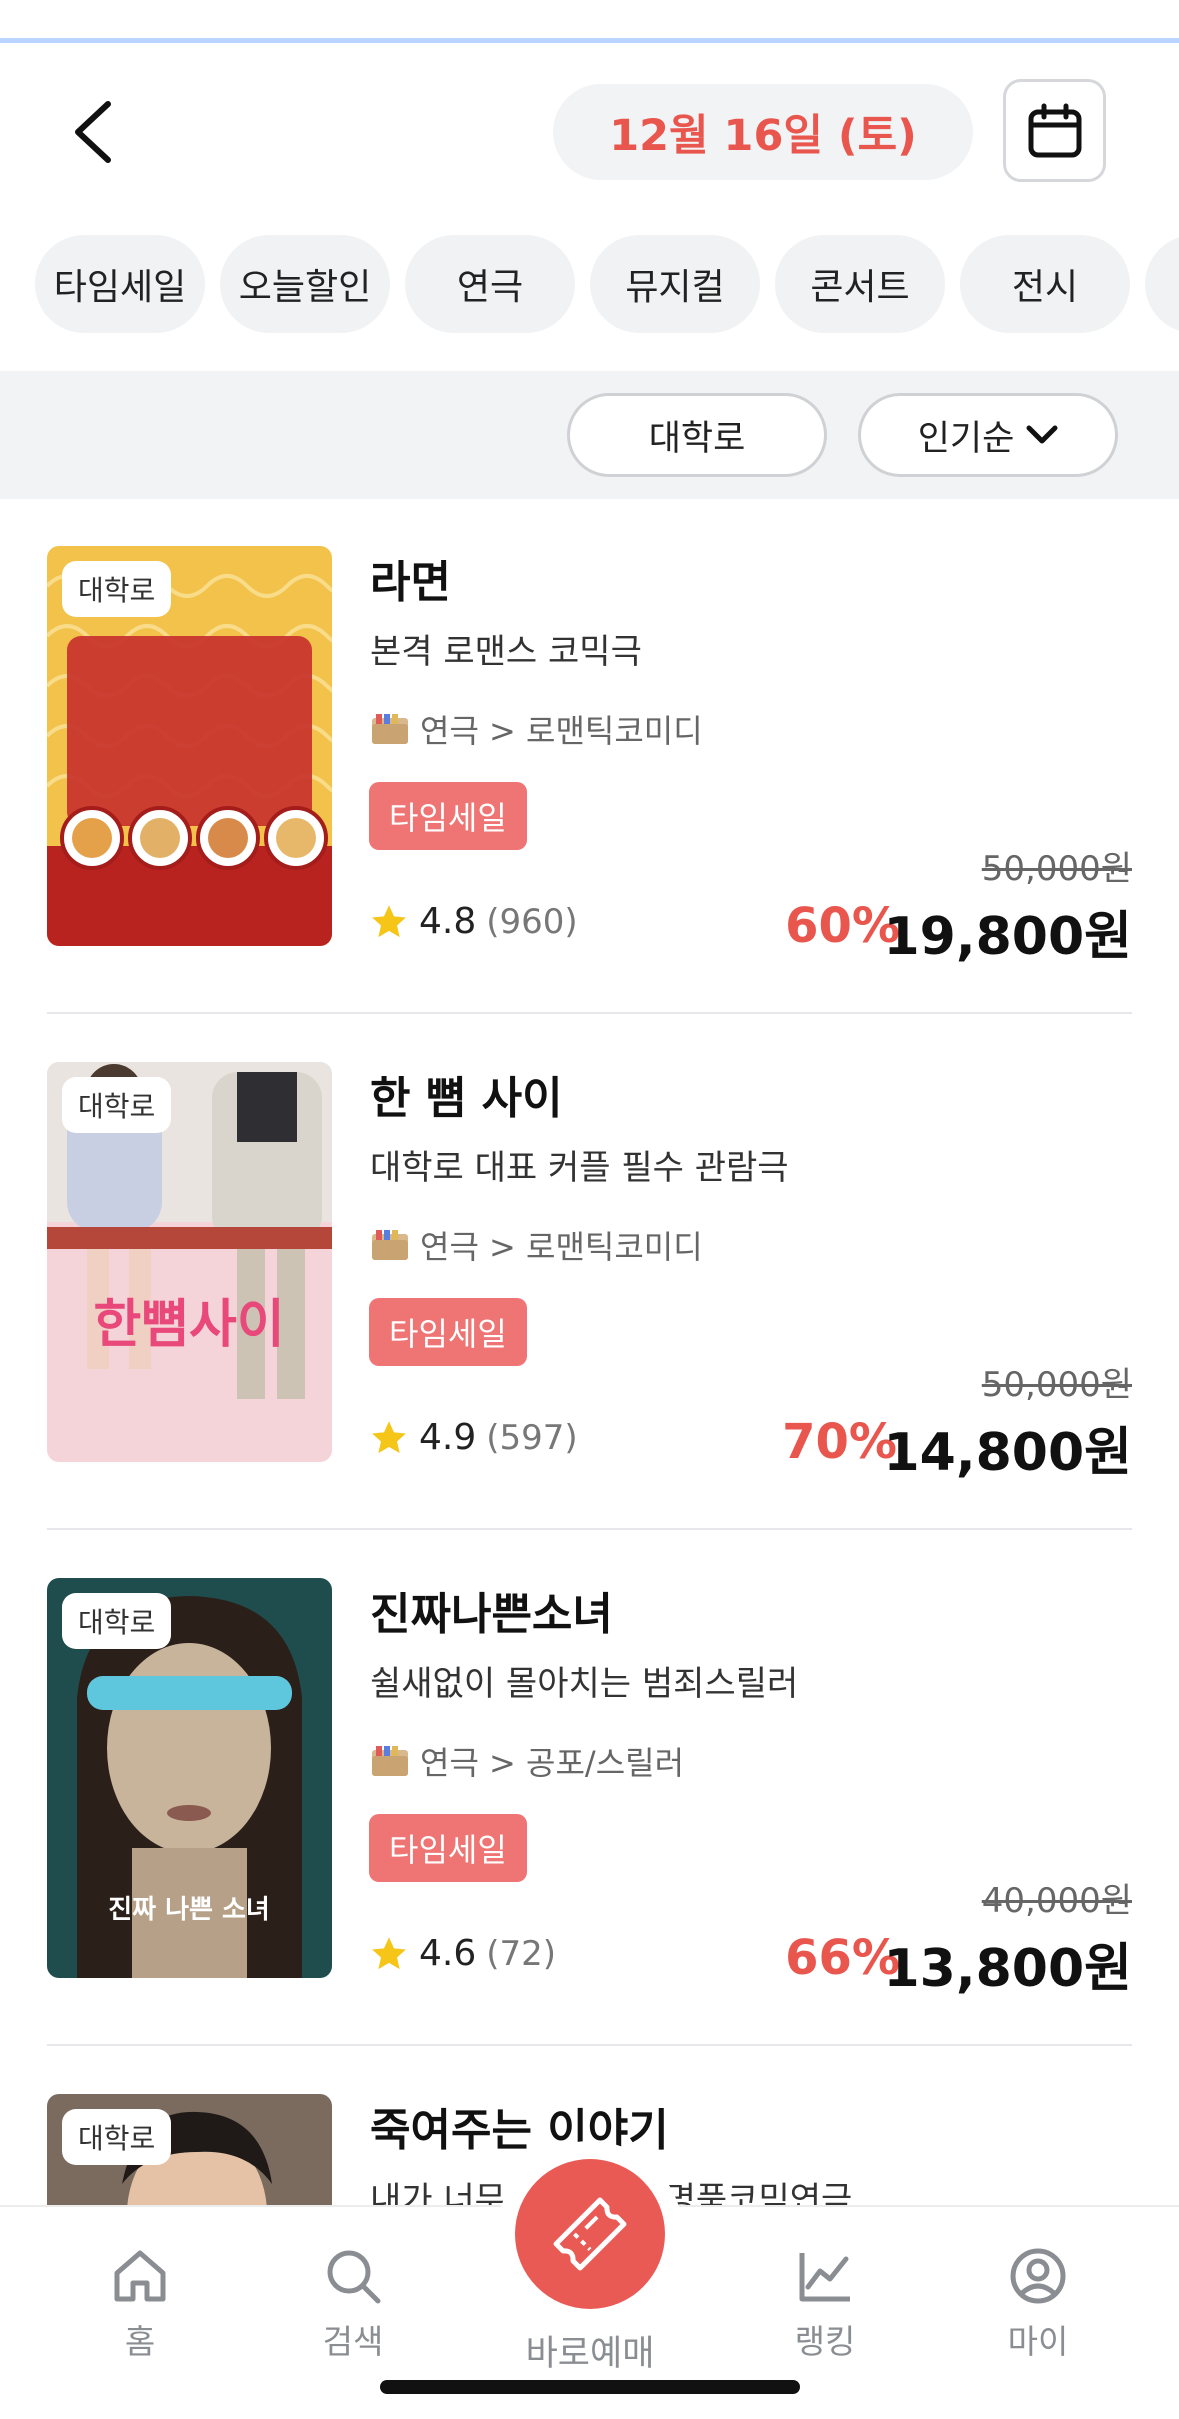  What do you see at coordinates (590, 2354) in the screenshot?
I see `quick-booking-label: 바로예매` at bounding box center [590, 2354].